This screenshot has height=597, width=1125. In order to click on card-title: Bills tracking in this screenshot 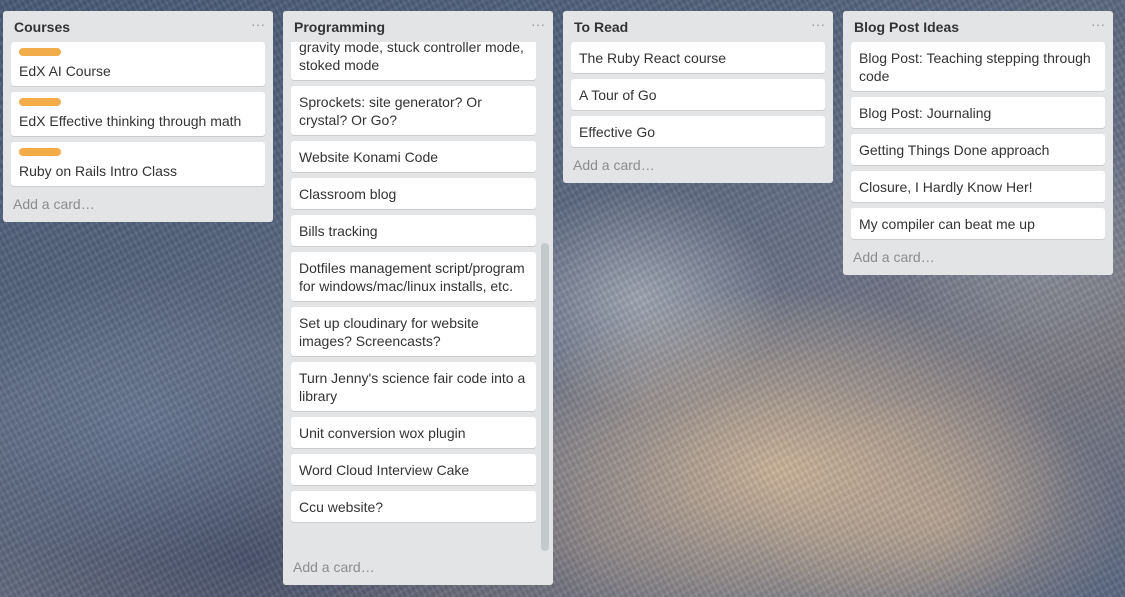, I will do `click(338, 231)`.